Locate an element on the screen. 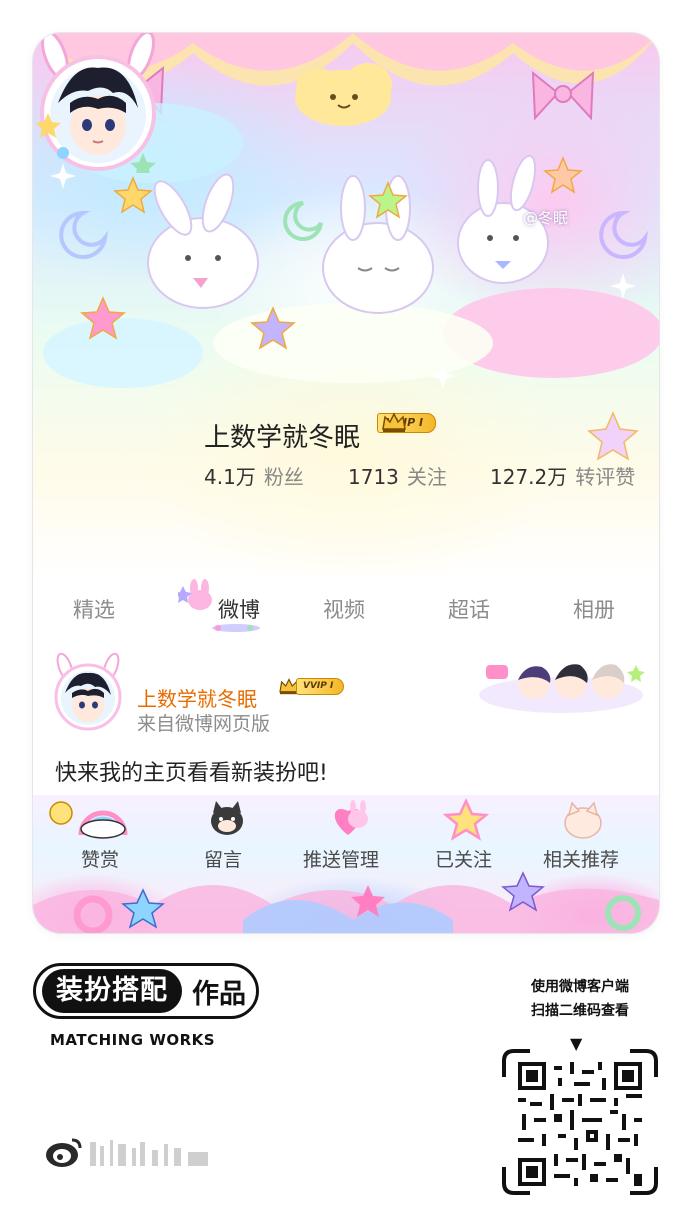 Image resolution: width=692 pixels, height=1230 pixels. avatar is located at coordinates (98, 103).